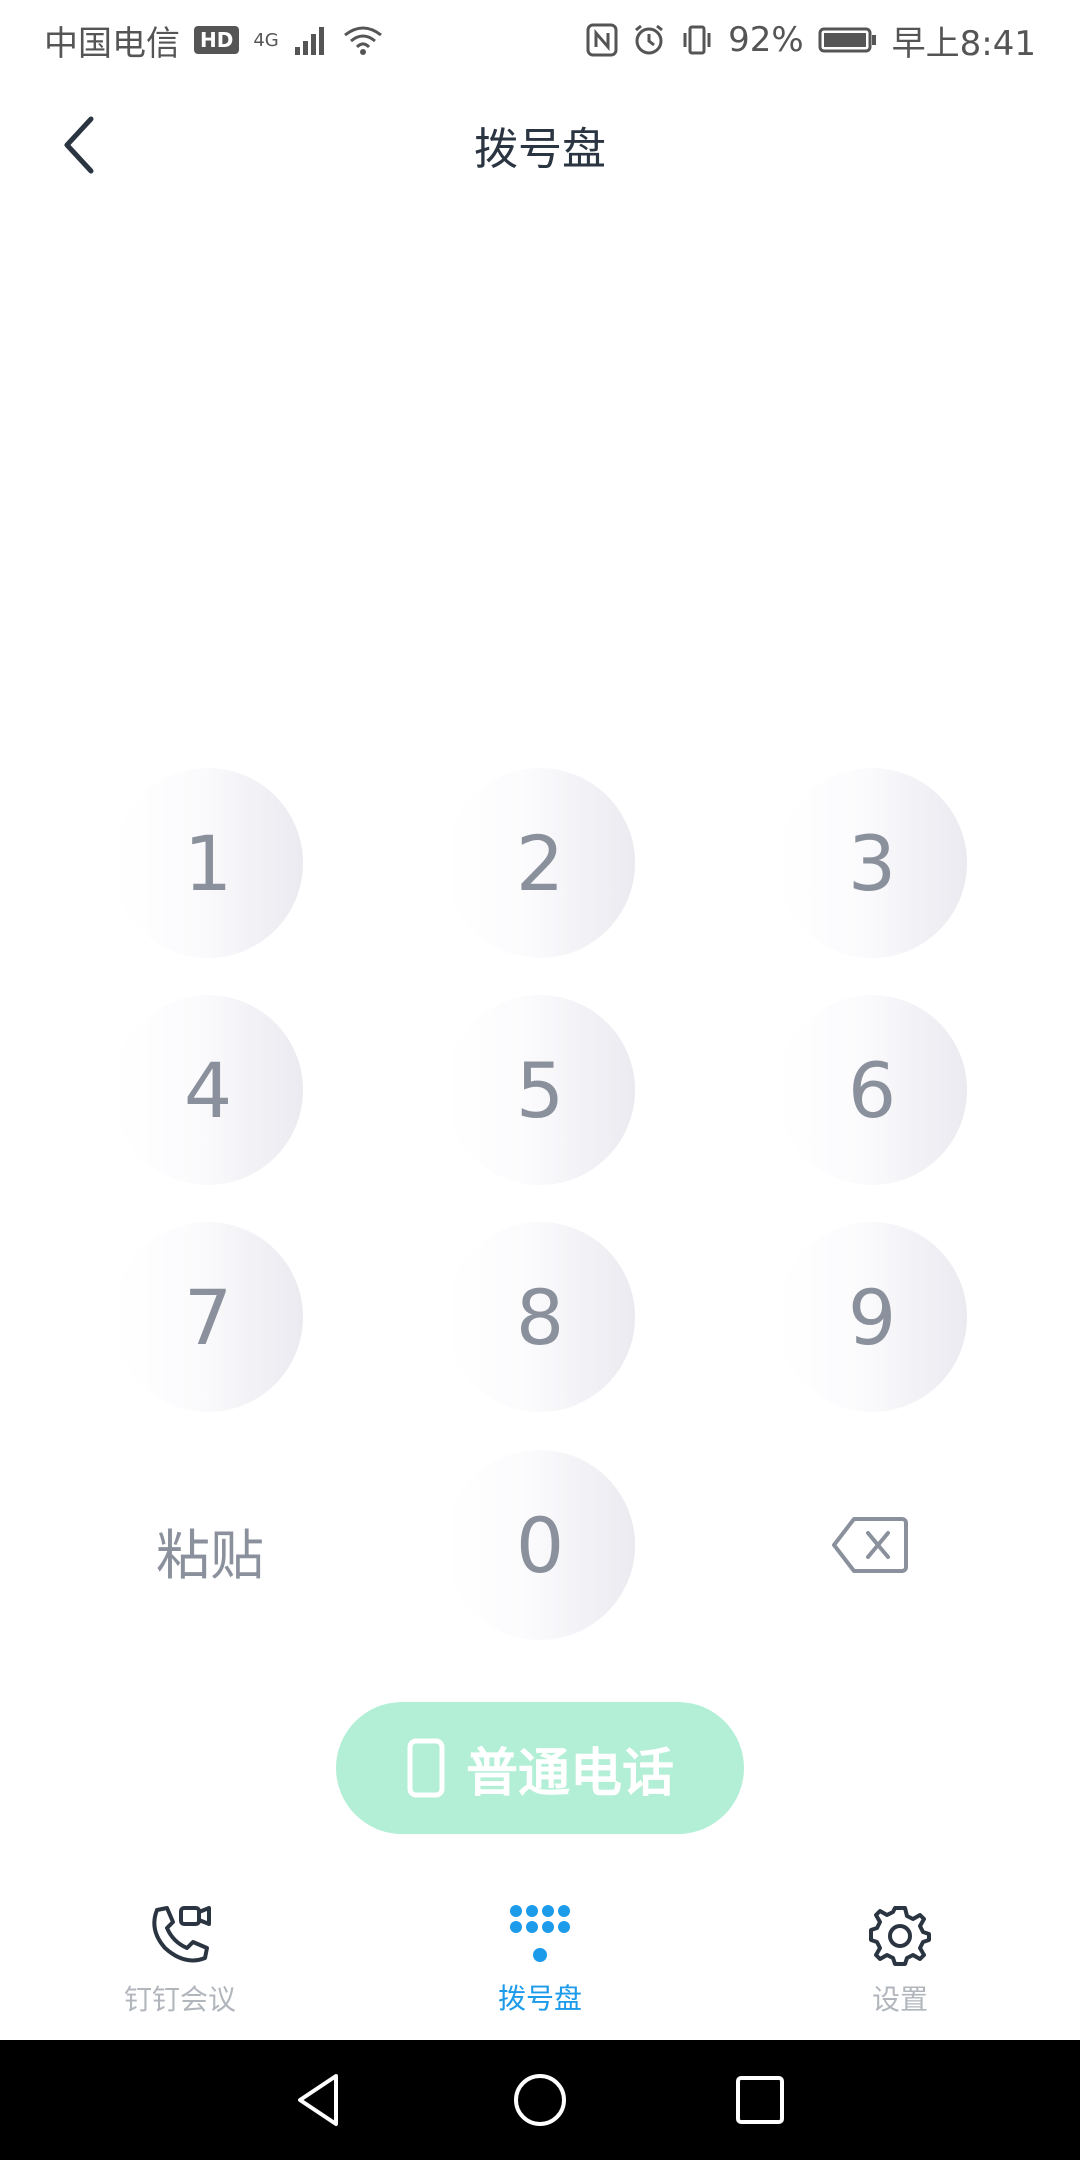 Image resolution: width=1080 pixels, height=2160 pixels. What do you see at coordinates (569, 1773) in the screenshot?
I see `call-button-label: 普通电话` at bounding box center [569, 1773].